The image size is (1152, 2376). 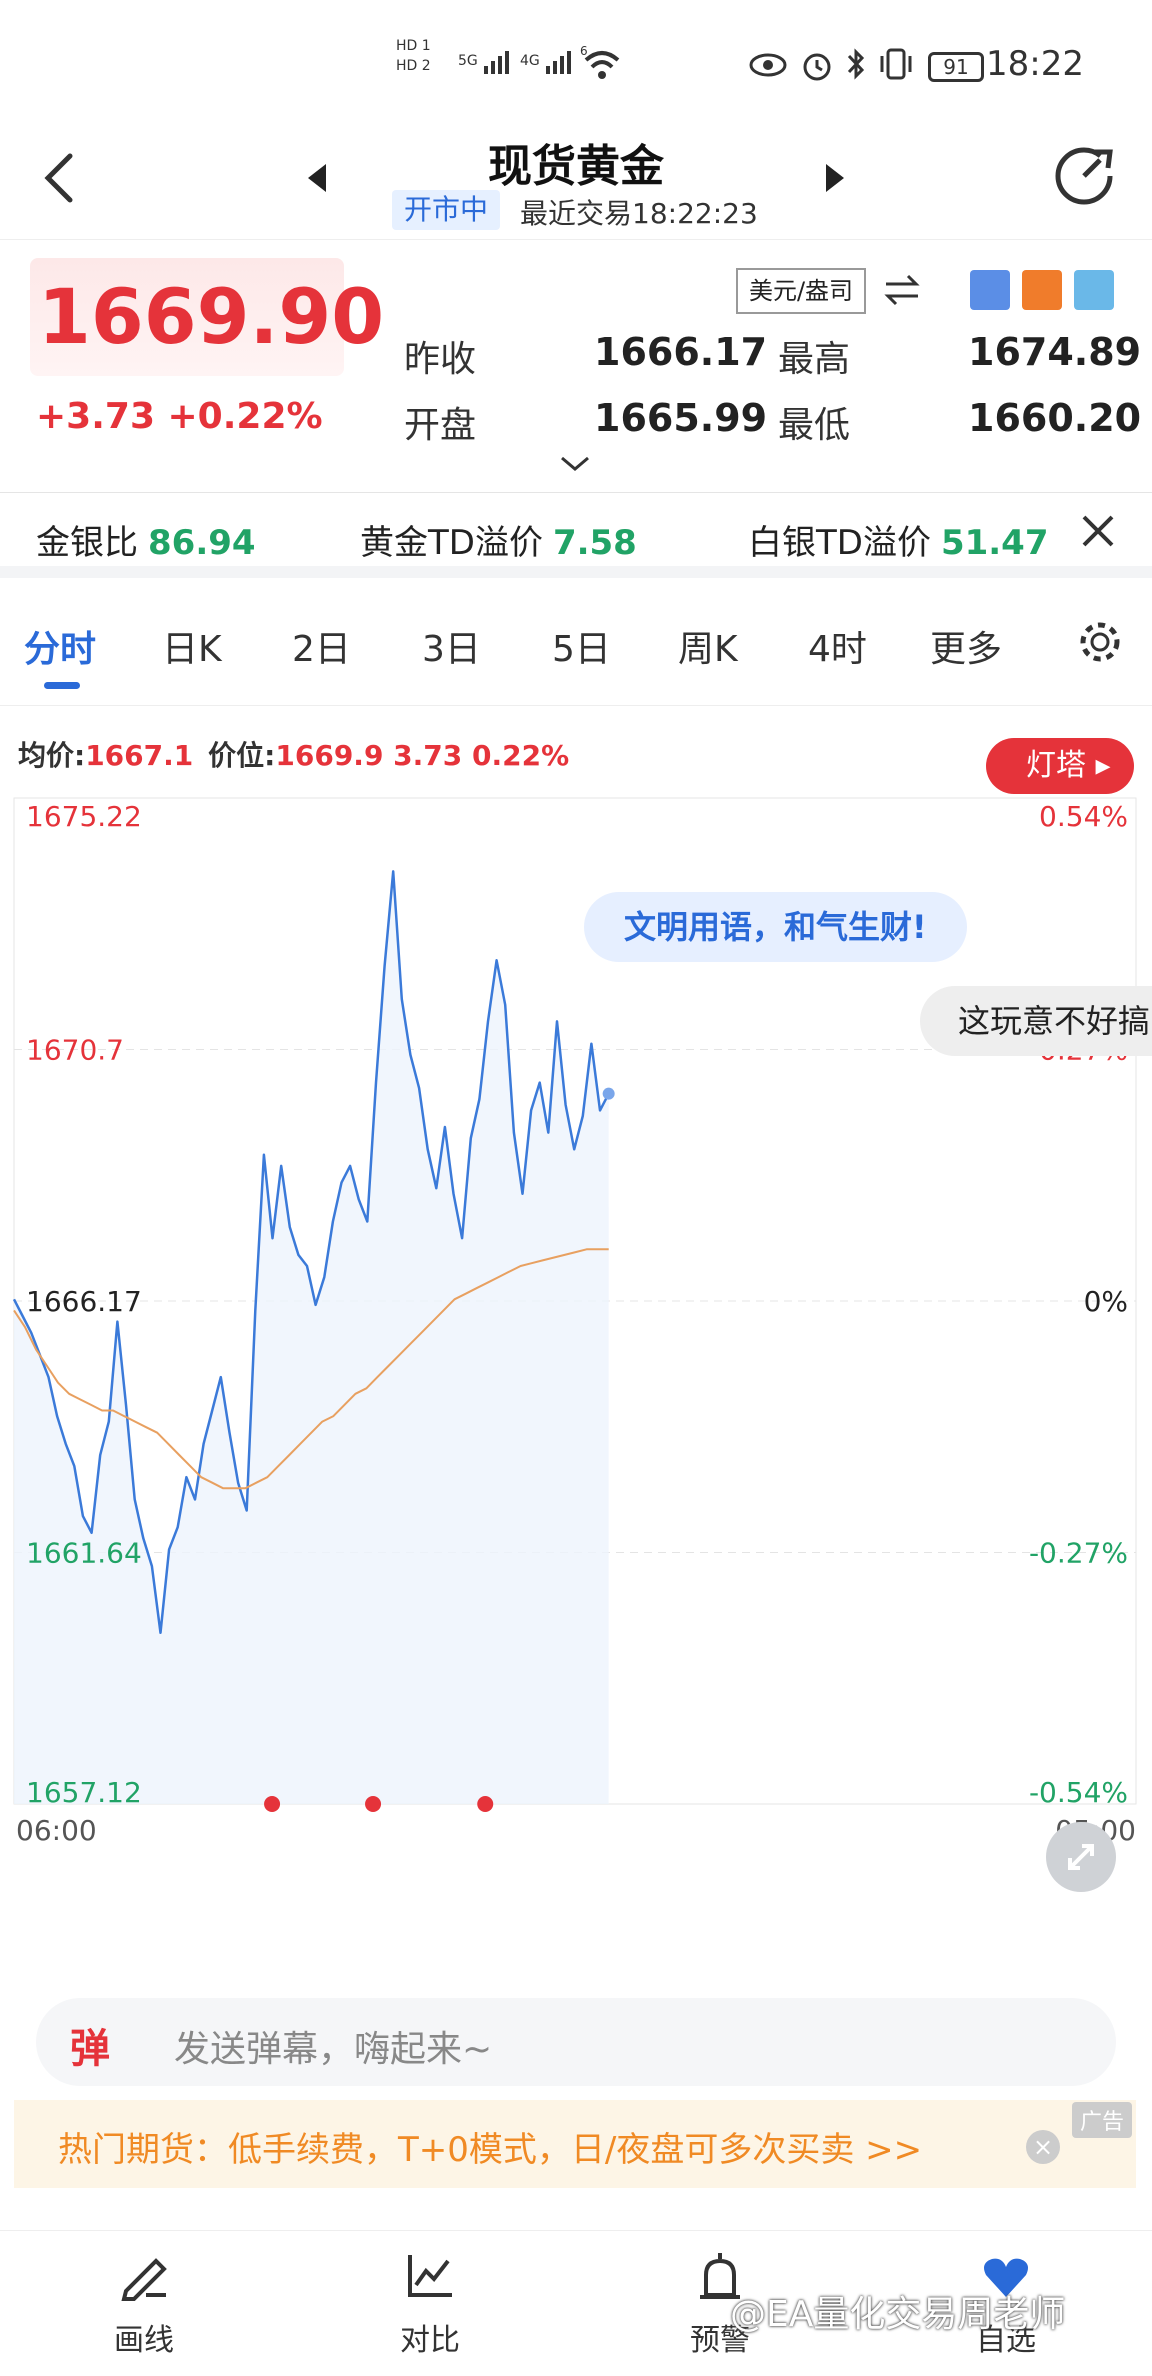 What do you see at coordinates (1098, 531) in the screenshot?
I see `close-icon` at bounding box center [1098, 531].